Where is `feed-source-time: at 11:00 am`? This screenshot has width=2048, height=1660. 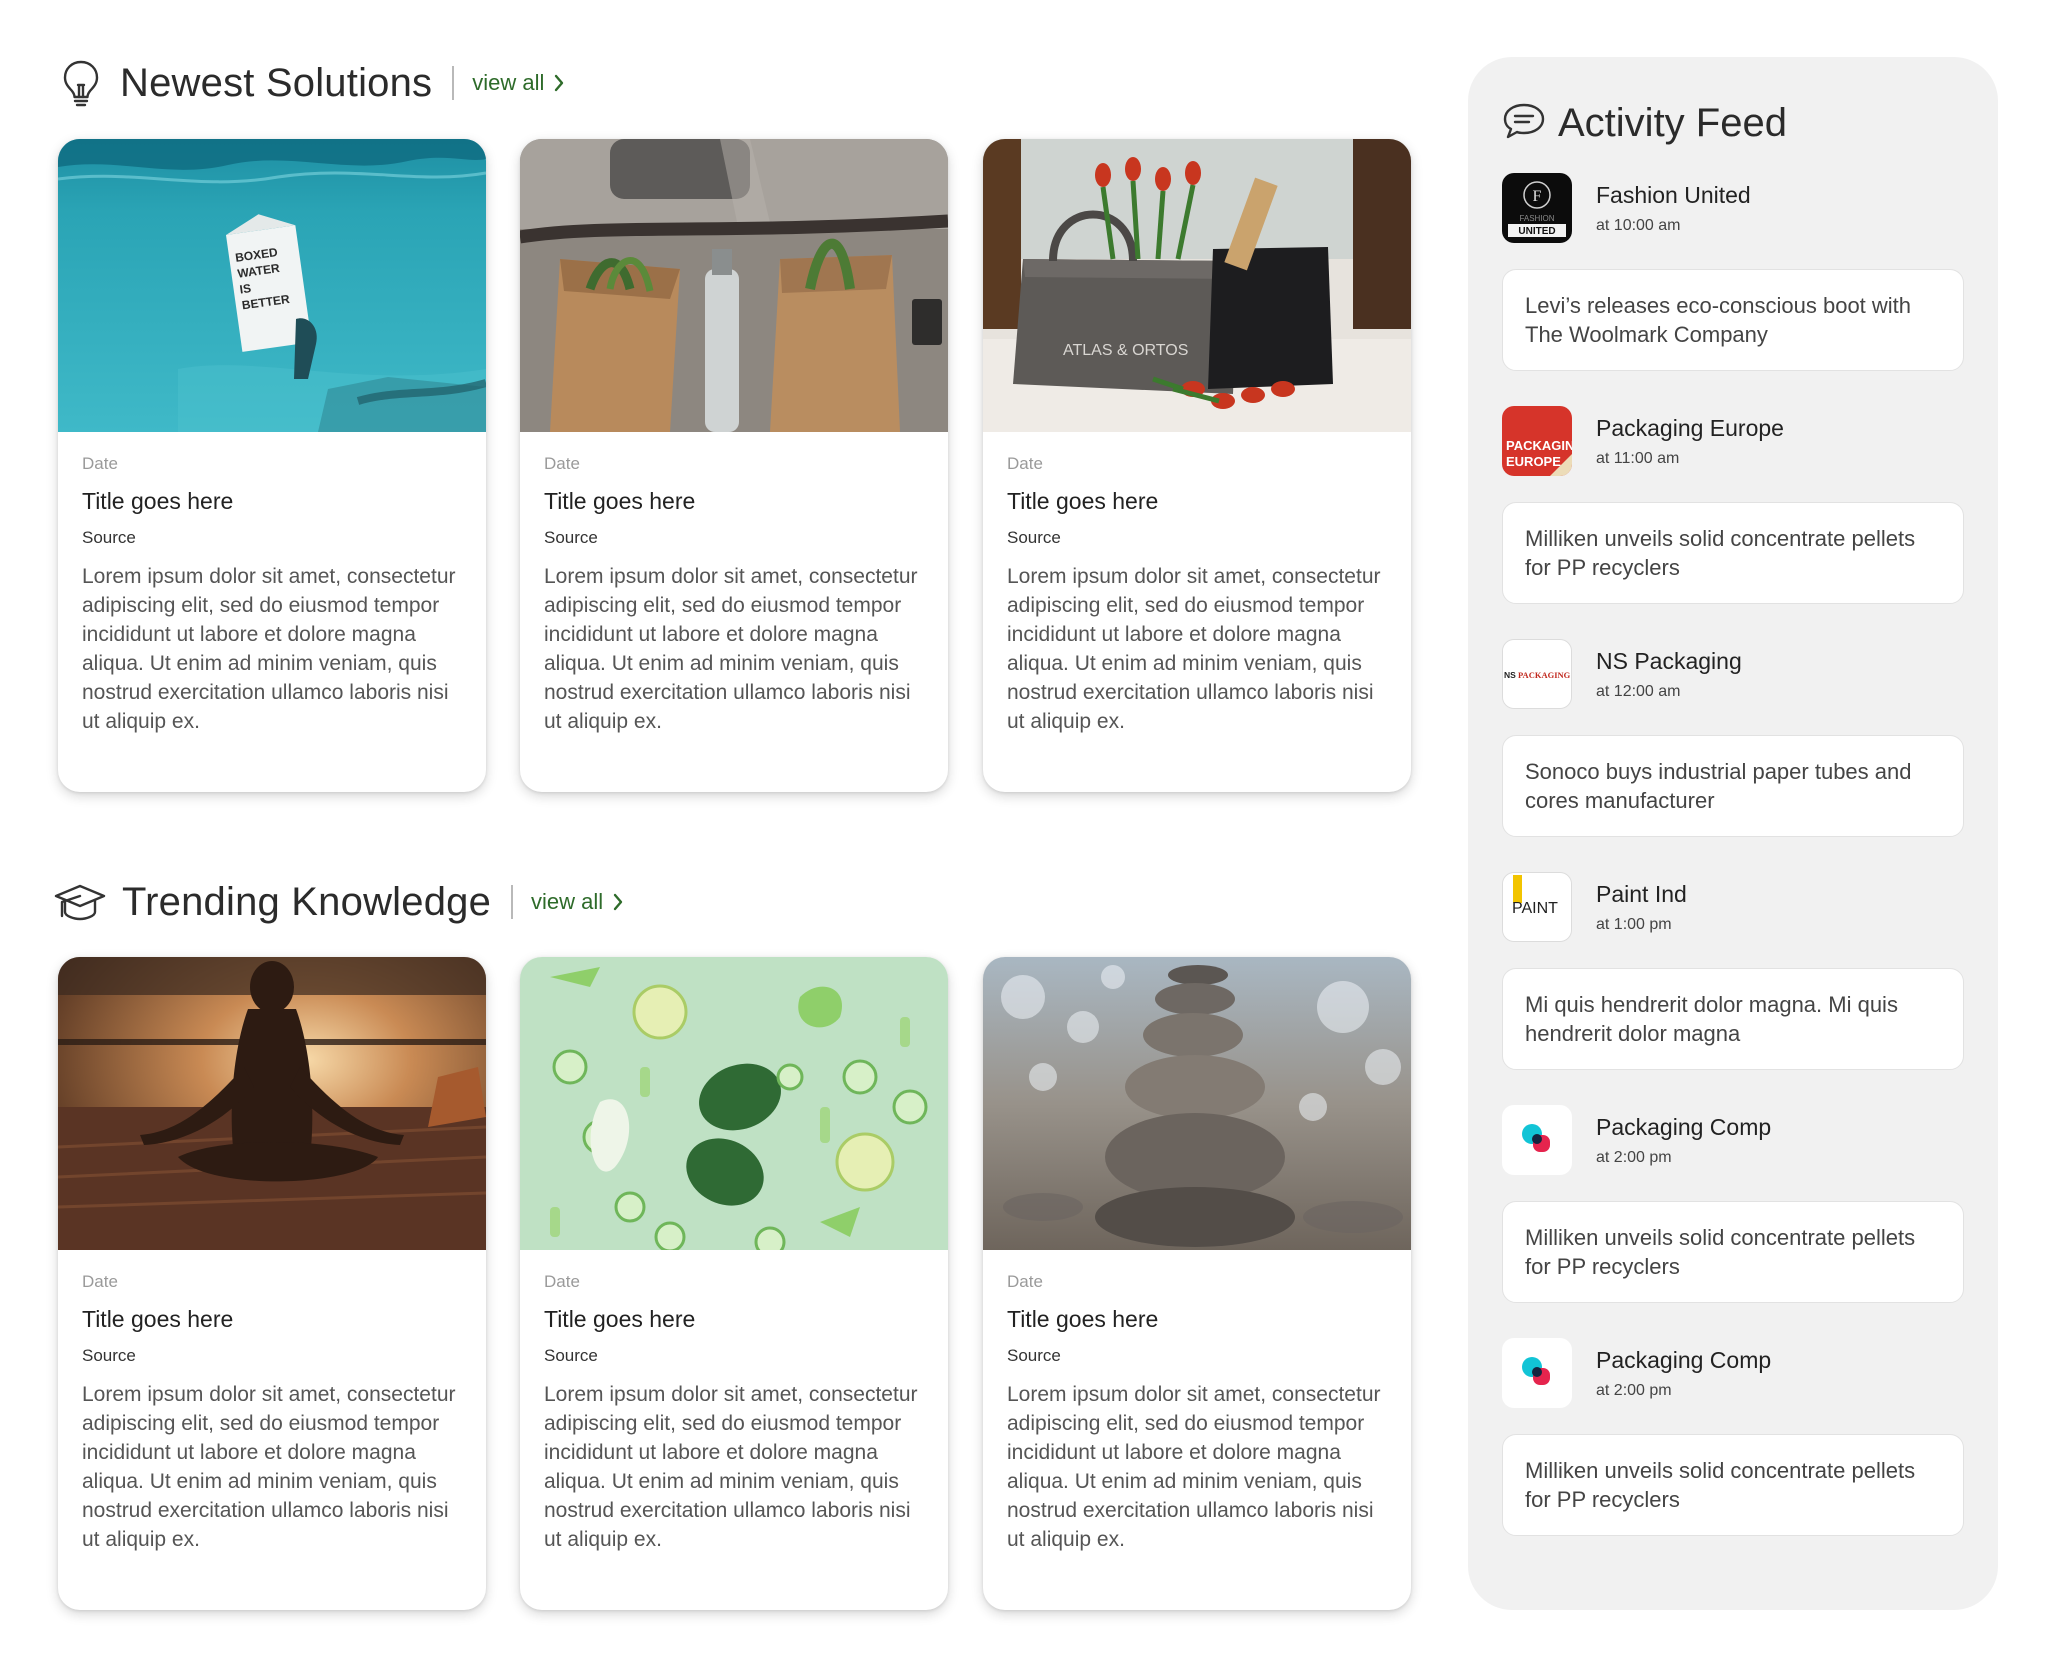
feed-source-time: at 11:00 am is located at coordinates (1638, 458).